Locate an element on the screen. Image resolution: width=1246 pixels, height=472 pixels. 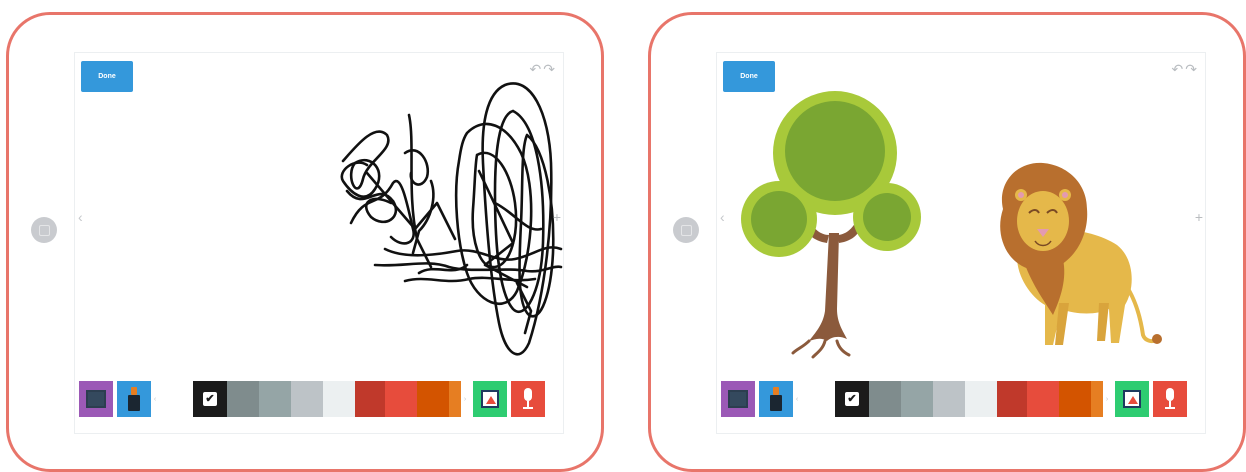
lion-sticker is located at coordinates (1081, 253).